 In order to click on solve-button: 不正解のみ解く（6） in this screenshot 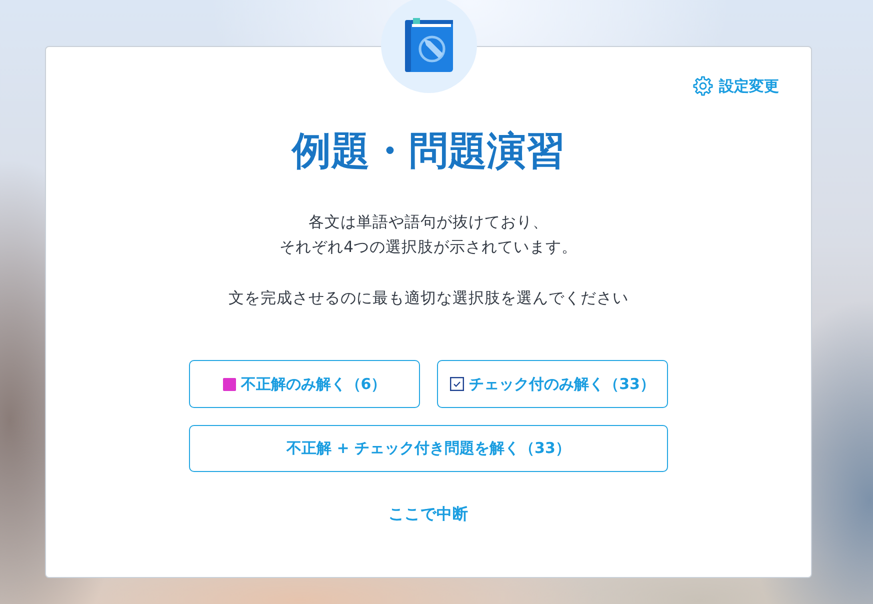, I will do `click(304, 384)`.